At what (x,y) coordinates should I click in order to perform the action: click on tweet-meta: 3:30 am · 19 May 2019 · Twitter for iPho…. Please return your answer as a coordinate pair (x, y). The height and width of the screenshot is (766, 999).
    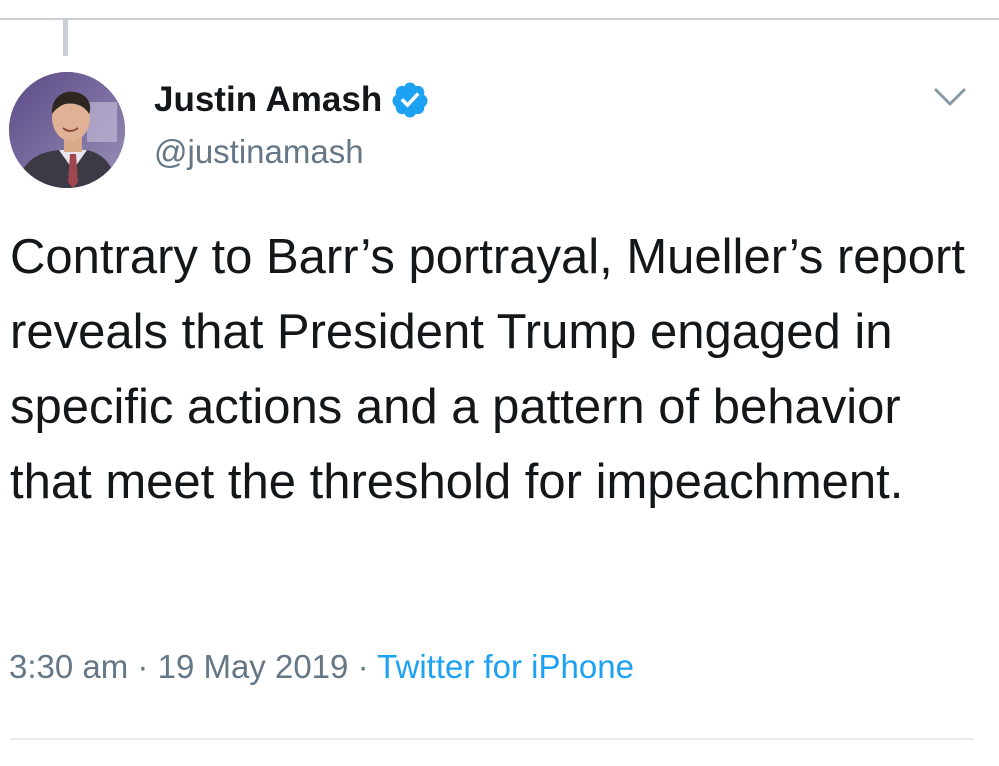
    Looking at the image, I should click on (321, 667).